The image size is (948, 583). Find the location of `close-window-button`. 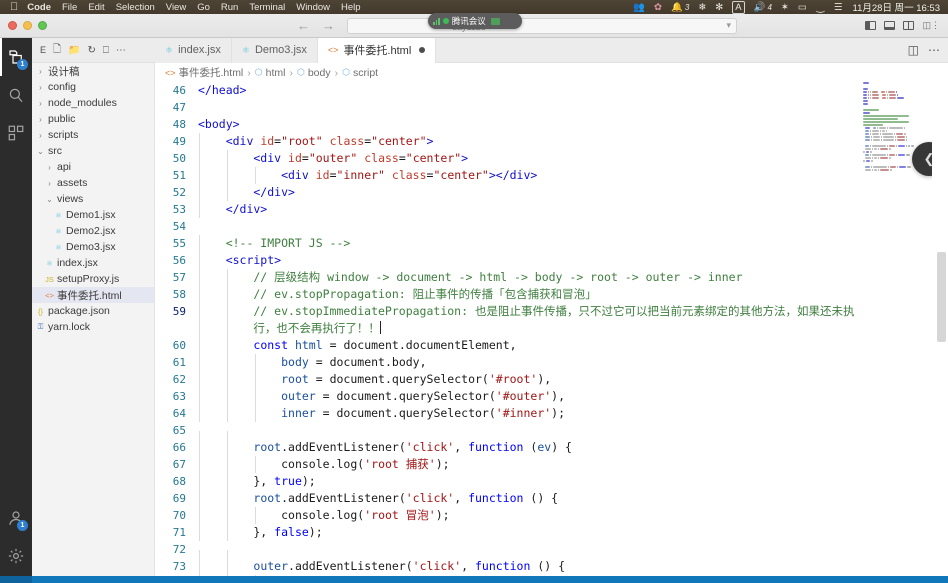

close-window-button is located at coordinates (12, 25).